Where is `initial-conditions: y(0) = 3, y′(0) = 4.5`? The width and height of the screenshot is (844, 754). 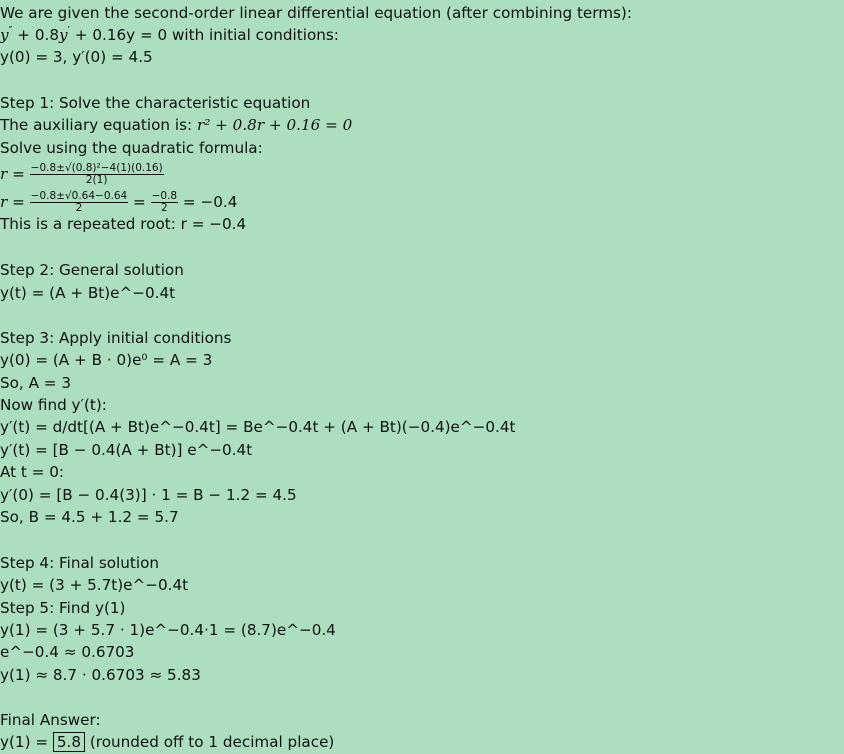
initial-conditions: y(0) = 3, y′(0) = 4.5 is located at coordinates (76, 57).